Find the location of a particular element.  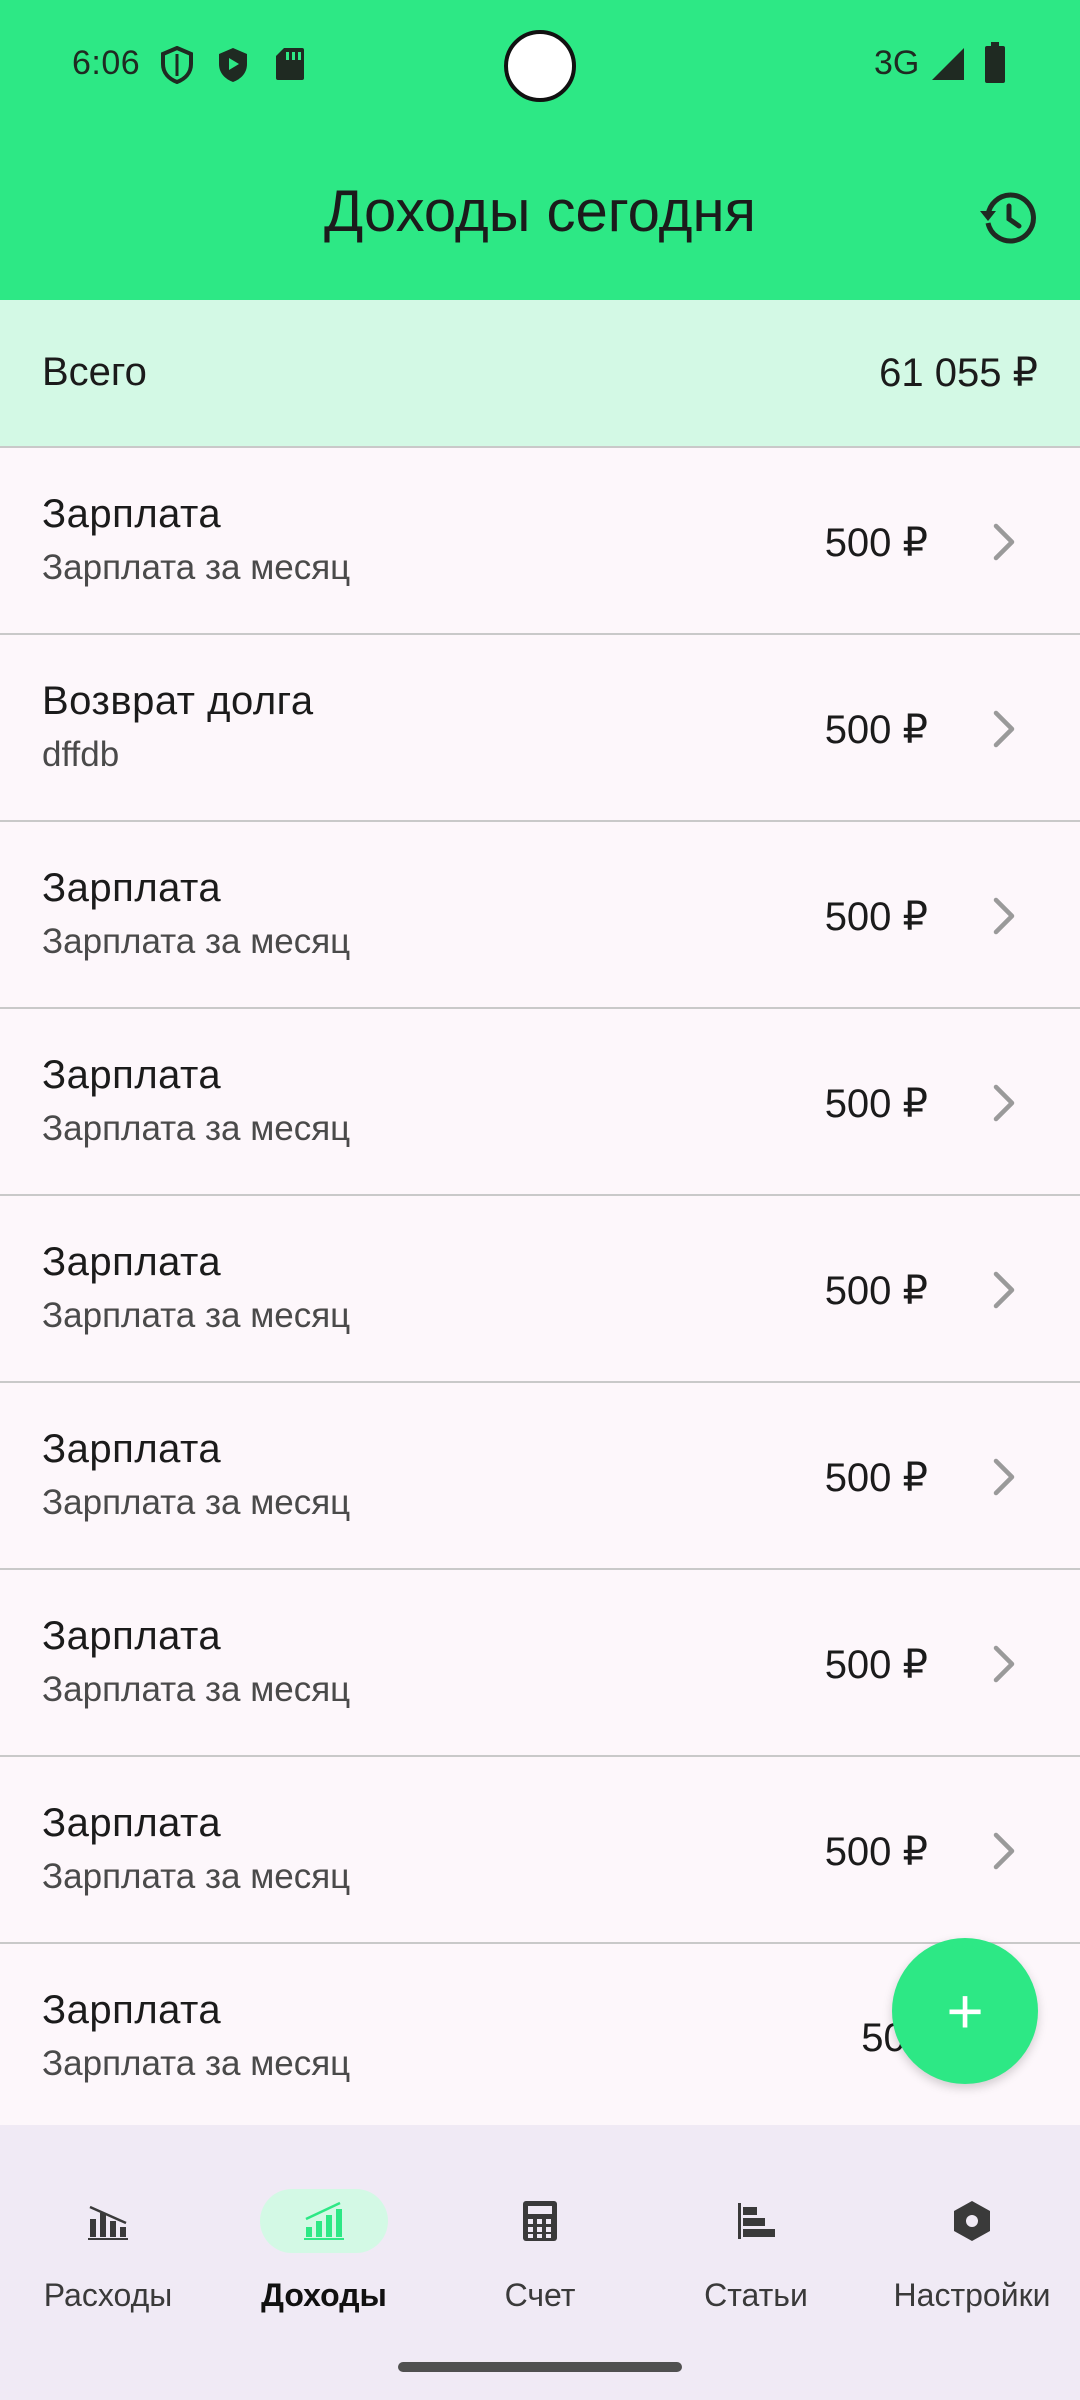

nav-item-account: Счет is located at coordinates (540, 2237).